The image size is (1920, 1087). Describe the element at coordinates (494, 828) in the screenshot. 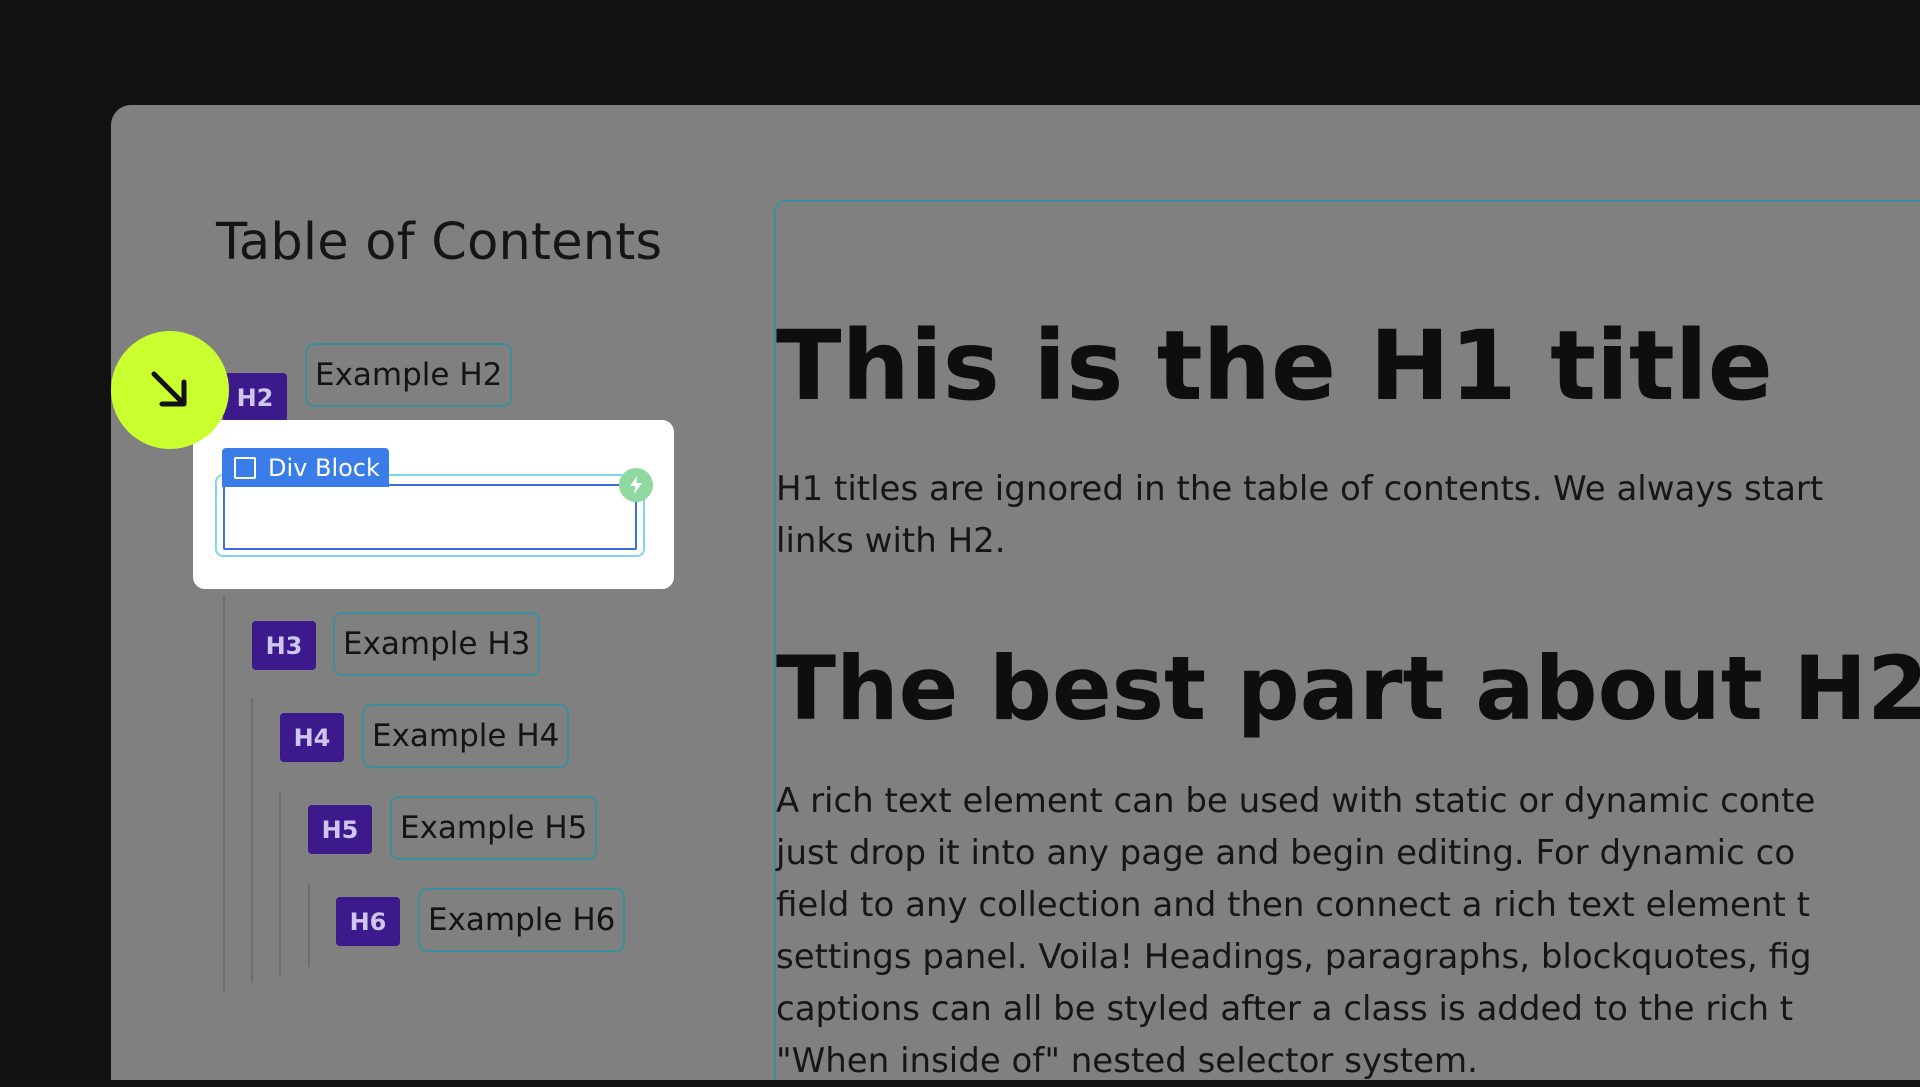

I see `toc-link-h5: Example H5` at that location.